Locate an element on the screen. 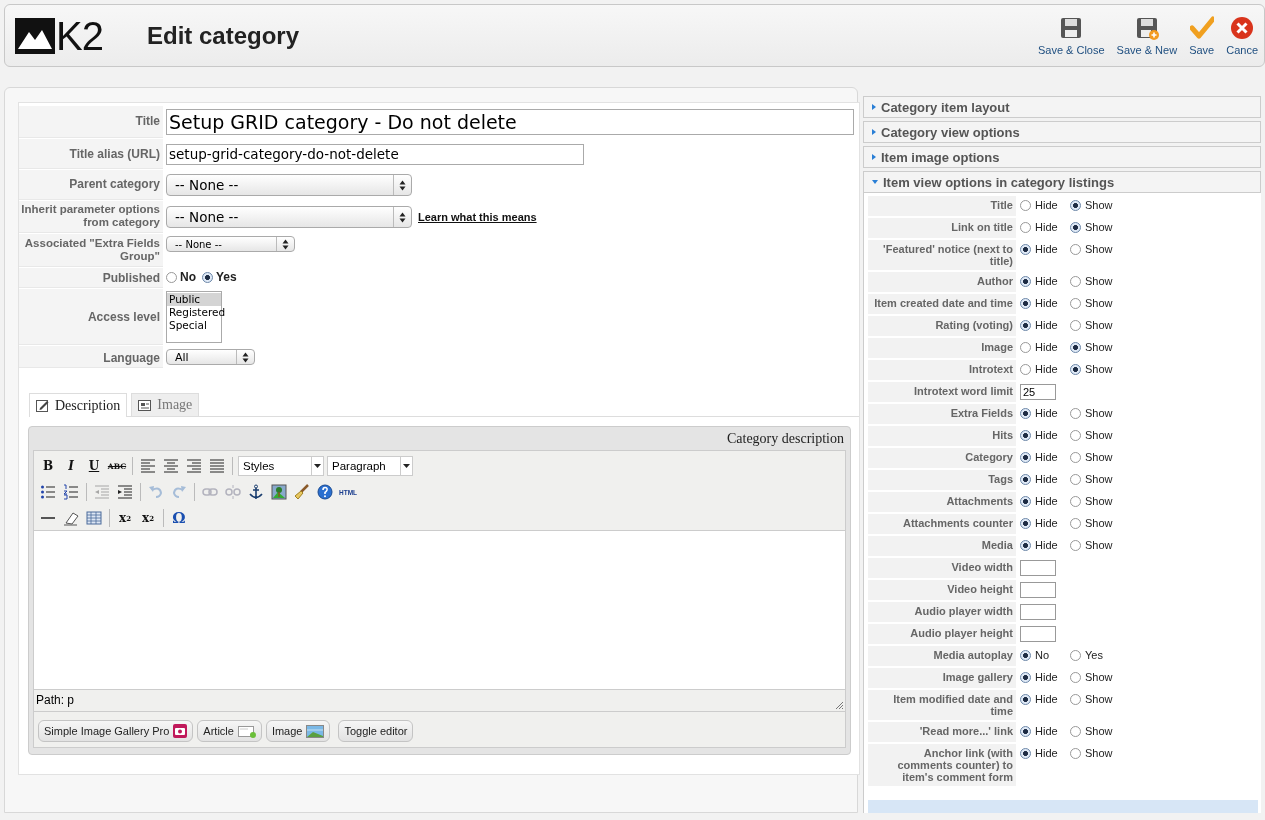 This screenshot has width=1265, height=820. tab: Description is located at coordinates (78, 405).